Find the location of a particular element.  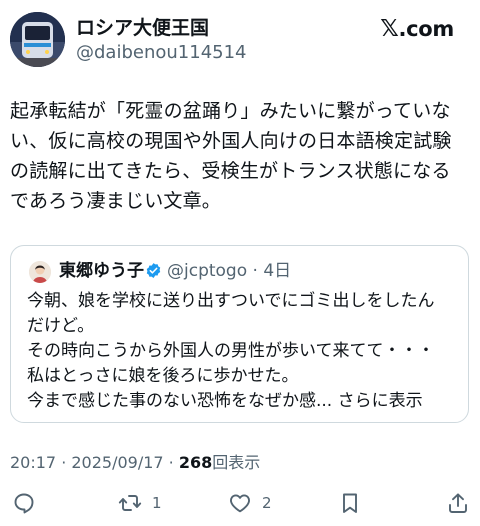

heart-icon is located at coordinates (240, 503).